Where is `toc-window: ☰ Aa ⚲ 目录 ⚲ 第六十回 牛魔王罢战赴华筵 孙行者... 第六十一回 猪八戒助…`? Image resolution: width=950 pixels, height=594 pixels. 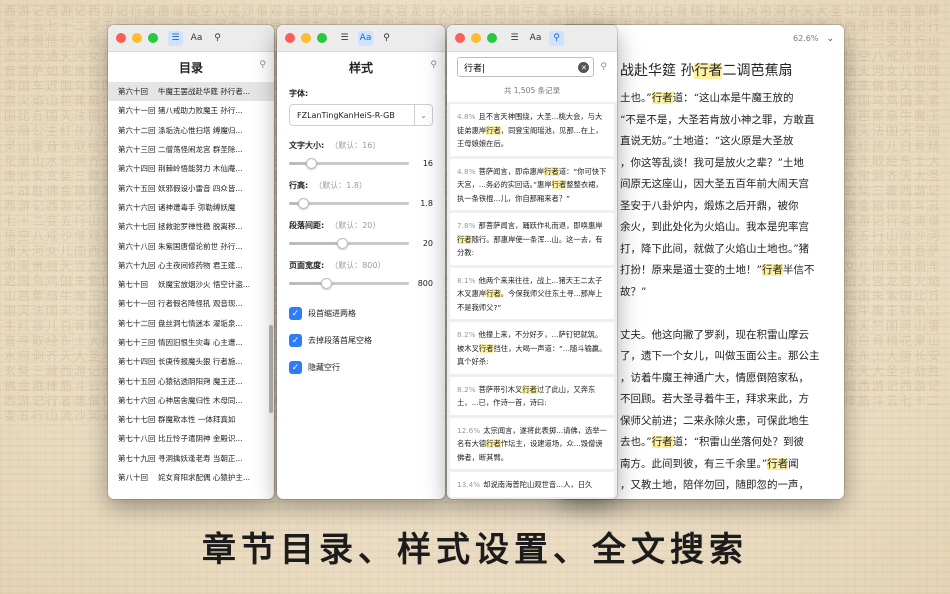 toc-window: ☰ Aa ⚲ 目录 ⚲ 第六十回 牛魔王罢战赴华筵 孙行者... 第六十一回 猪八戒助… is located at coordinates (191, 262).